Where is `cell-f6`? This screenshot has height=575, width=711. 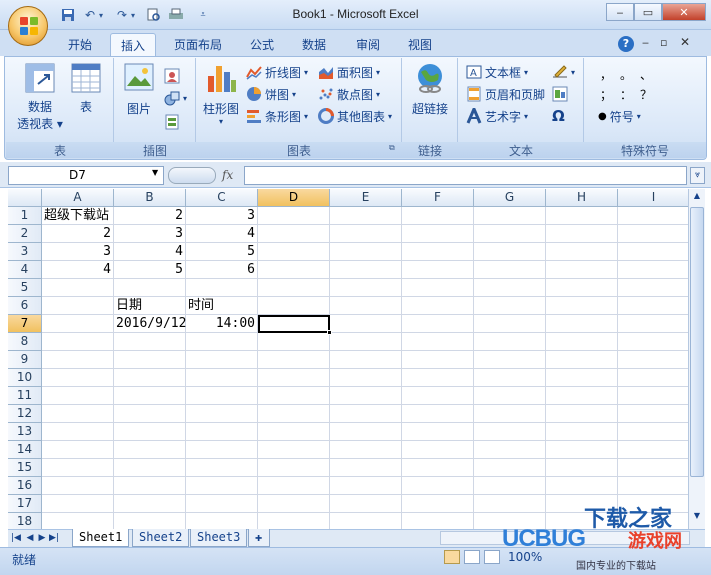 cell-f6 is located at coordinates (438, 306).